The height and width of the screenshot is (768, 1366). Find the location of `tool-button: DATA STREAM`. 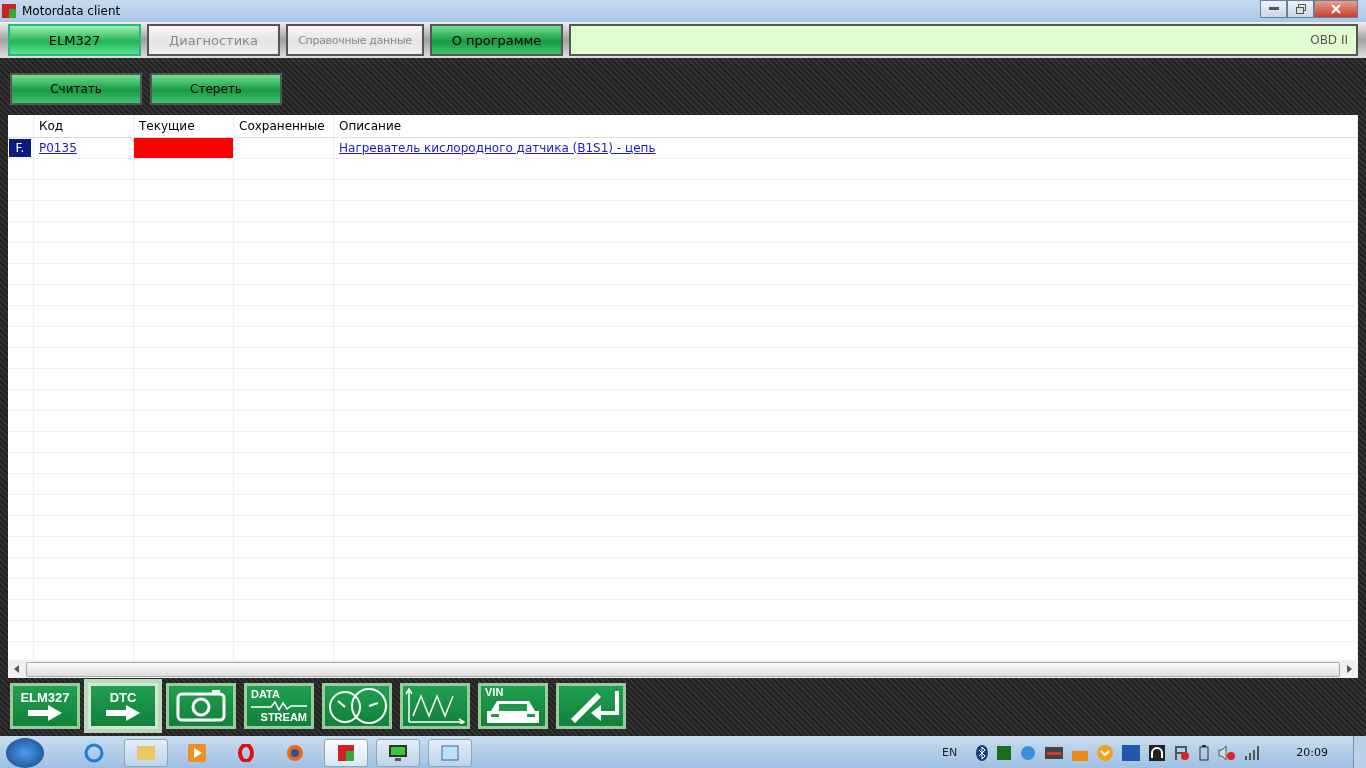

tool-button: DATA STREAM is located at coordinates (279, 706).